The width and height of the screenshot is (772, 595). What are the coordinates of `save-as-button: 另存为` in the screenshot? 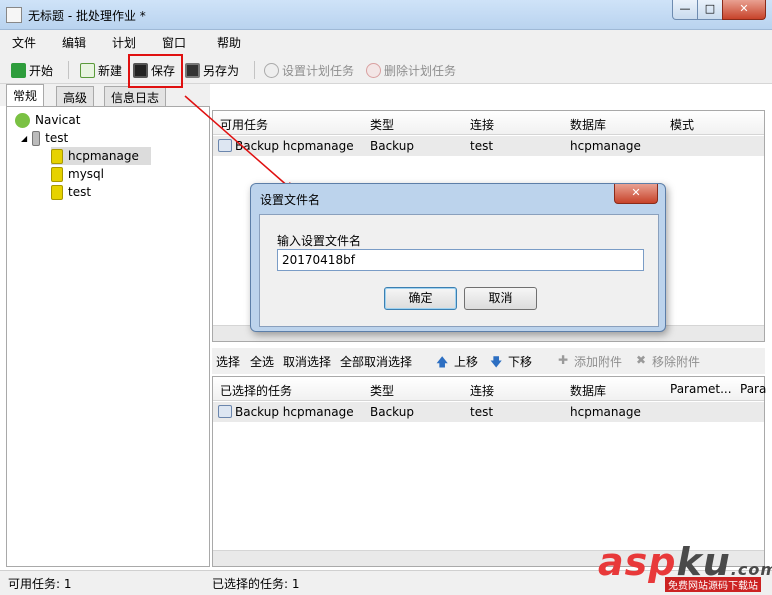 It's located at (212, 70).